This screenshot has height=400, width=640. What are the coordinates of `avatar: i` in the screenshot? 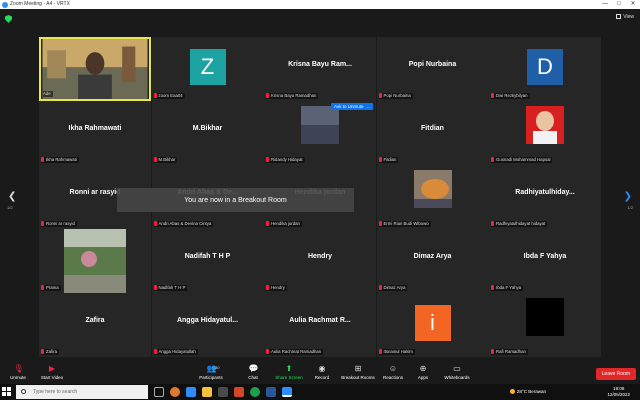 It's located at (432, 323).